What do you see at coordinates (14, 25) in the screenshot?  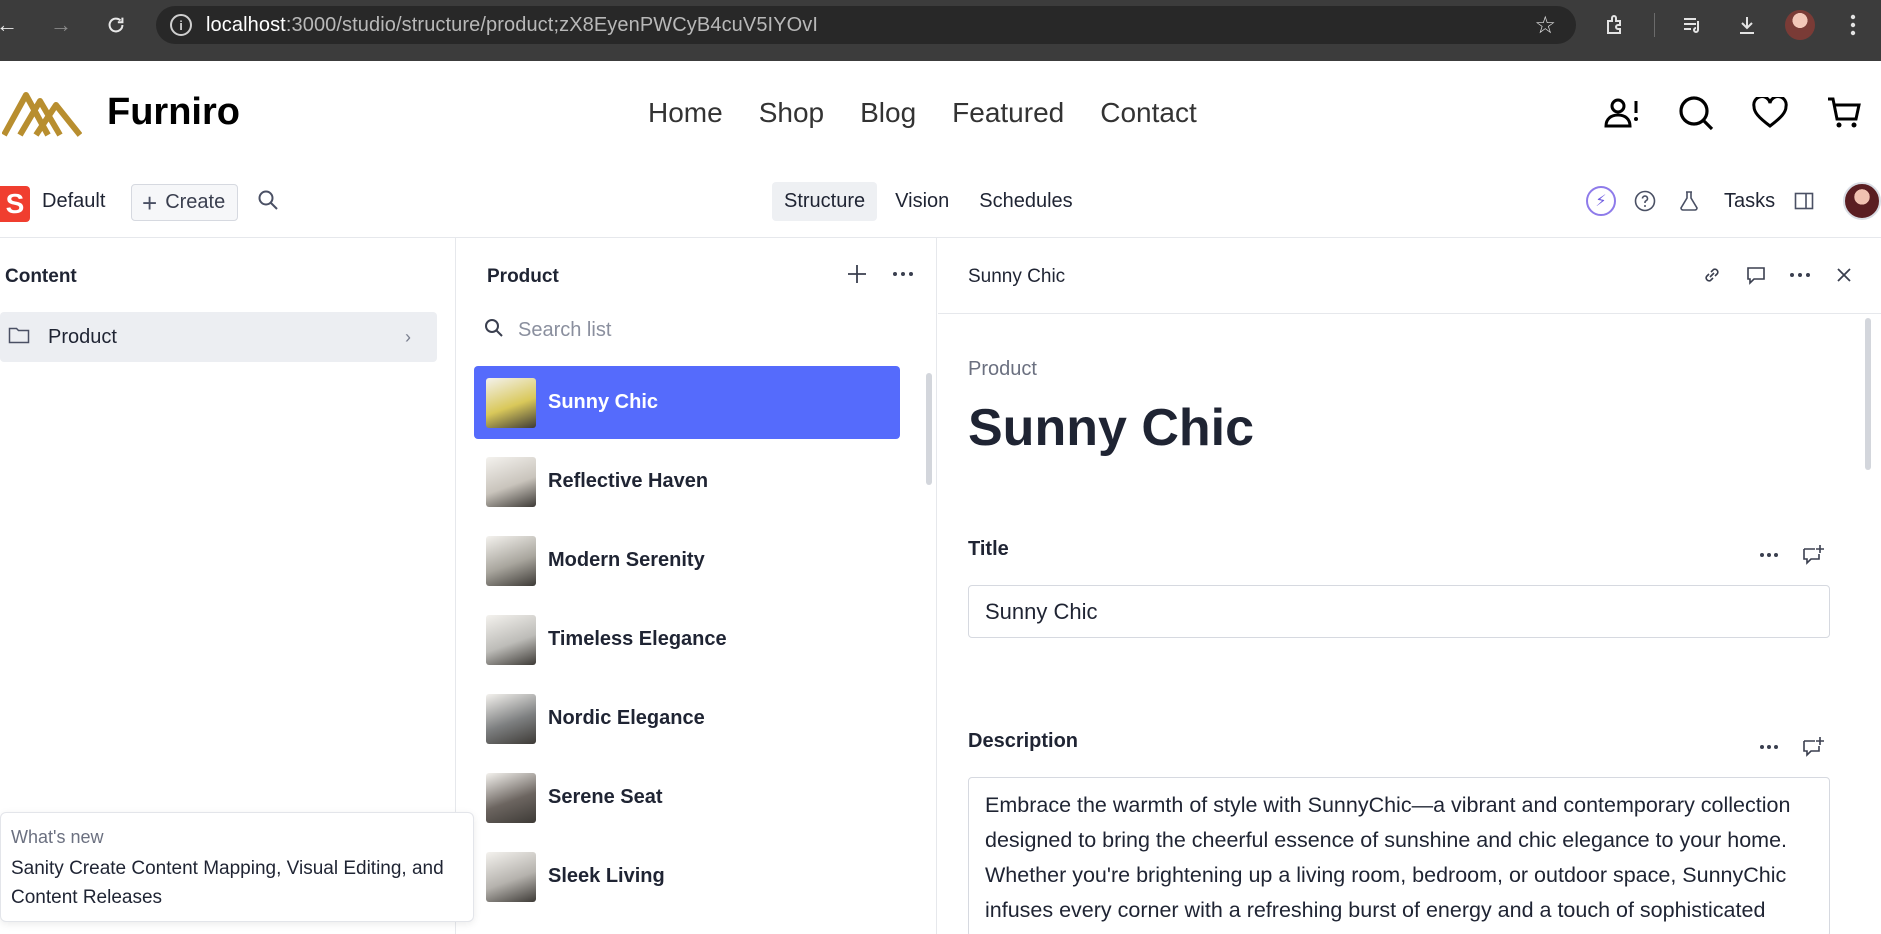 I see `back-icon: ←` at bounding box center [14, 25].